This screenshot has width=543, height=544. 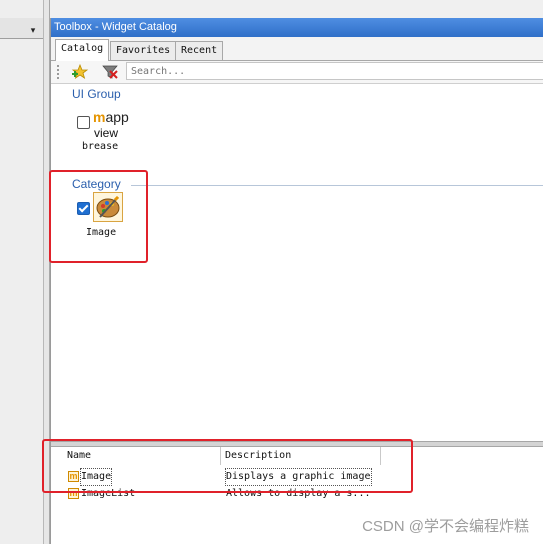 What do you see at coordinates (227, 466) in the screenshot?
I see `highlight-box-list` at bounding box center [227, 466].